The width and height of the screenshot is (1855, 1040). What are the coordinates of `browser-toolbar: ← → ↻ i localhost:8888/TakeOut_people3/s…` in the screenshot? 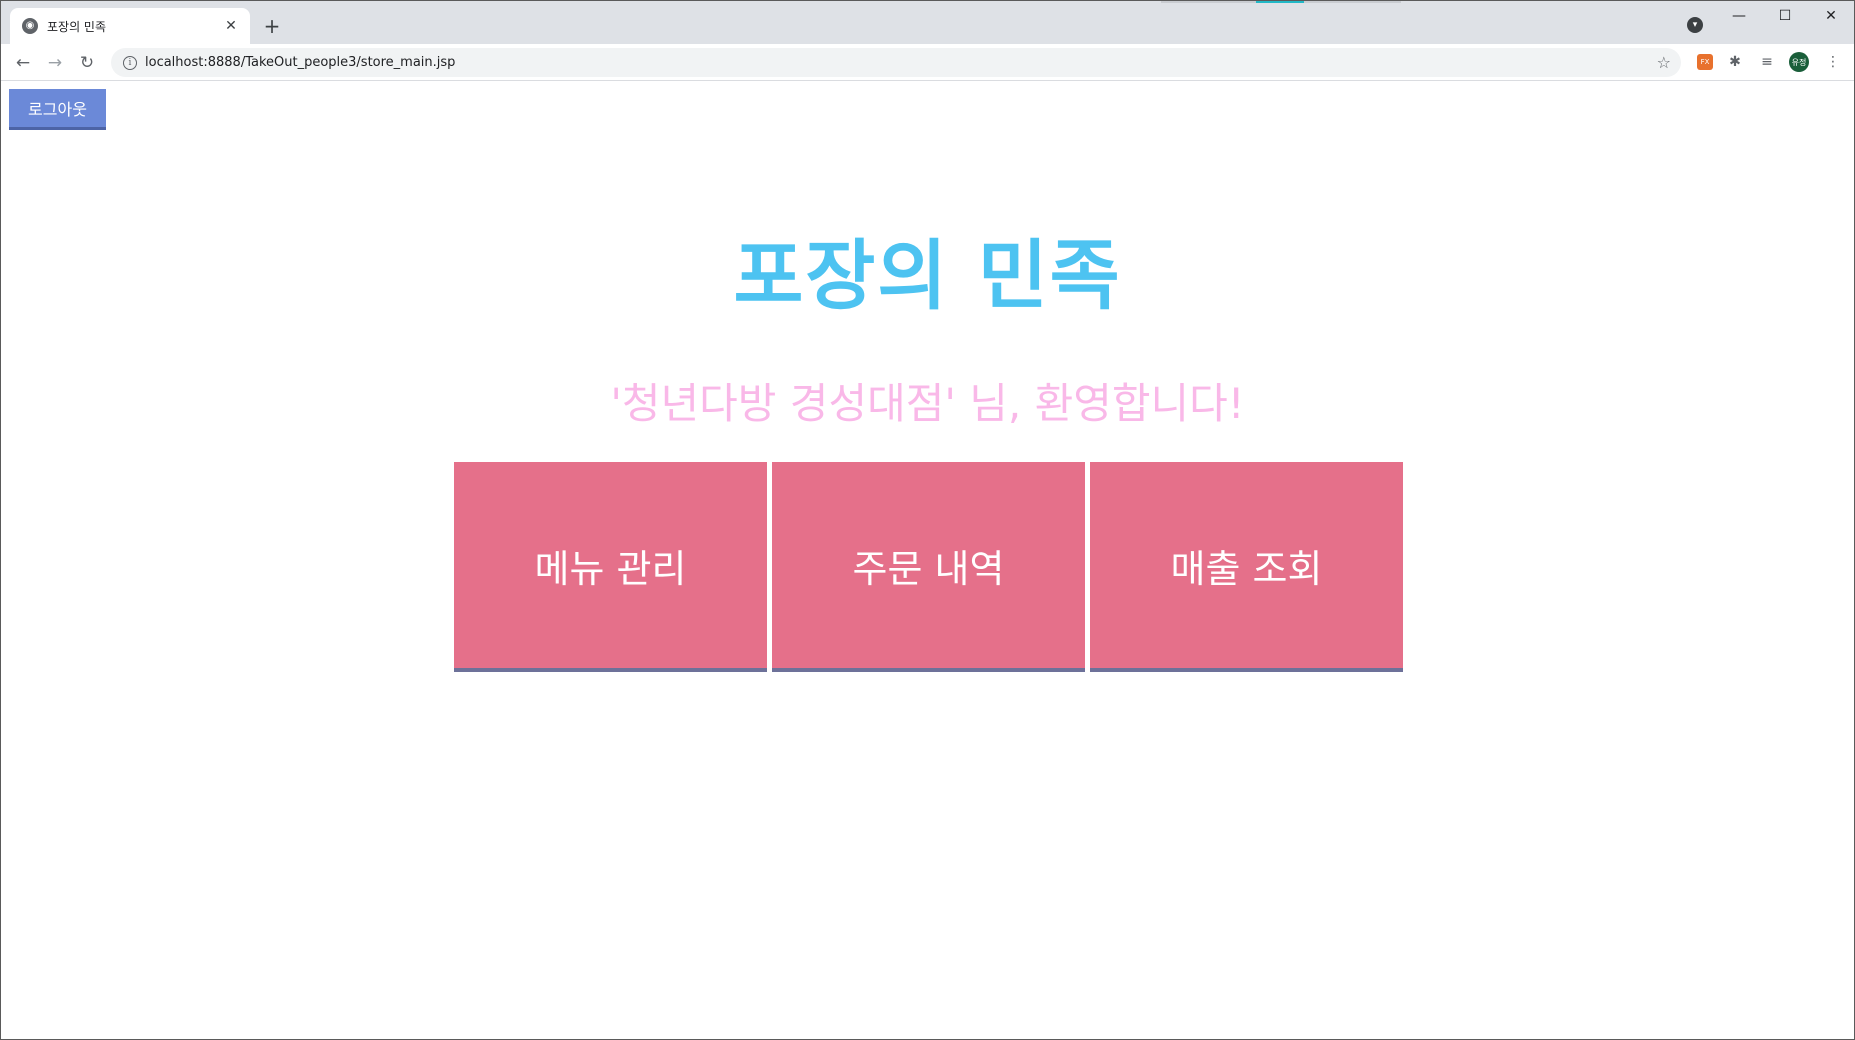 It's located at (927, 62).